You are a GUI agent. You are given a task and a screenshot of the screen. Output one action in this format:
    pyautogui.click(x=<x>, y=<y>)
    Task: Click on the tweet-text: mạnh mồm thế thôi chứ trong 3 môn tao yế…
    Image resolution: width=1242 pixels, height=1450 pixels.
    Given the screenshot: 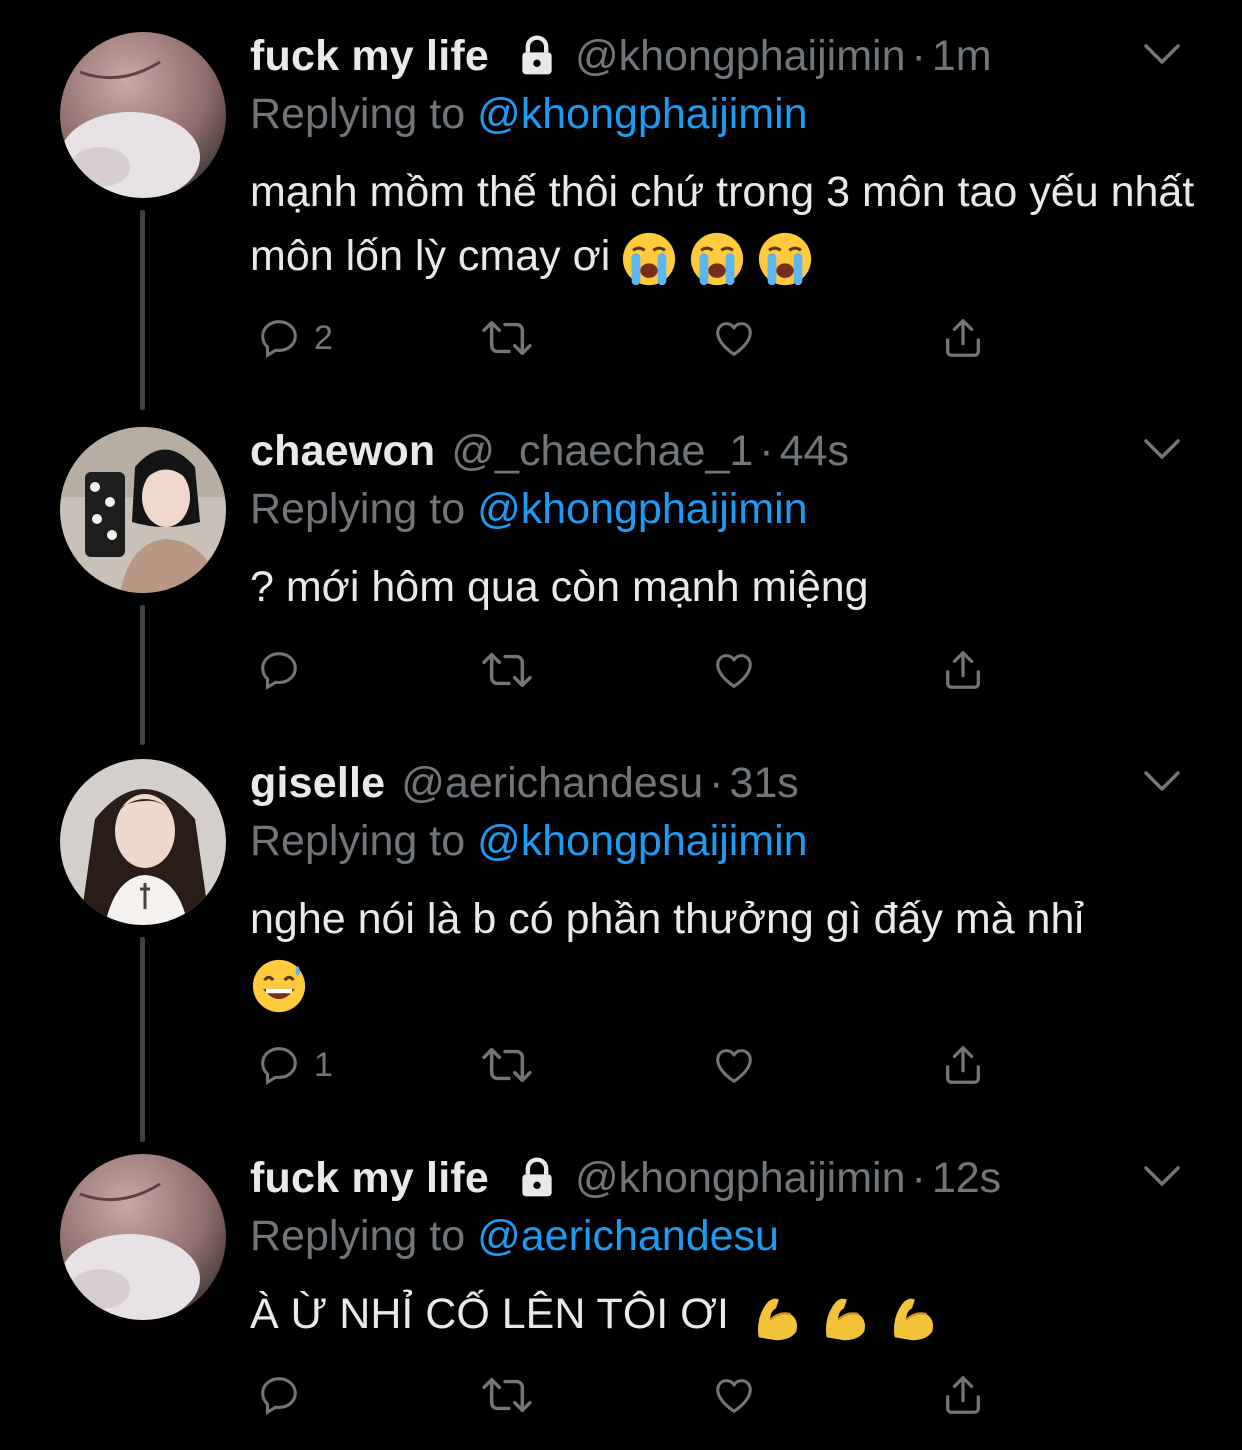 What is the action you would take?
    pyautogui.click(x=725, y=224)
    